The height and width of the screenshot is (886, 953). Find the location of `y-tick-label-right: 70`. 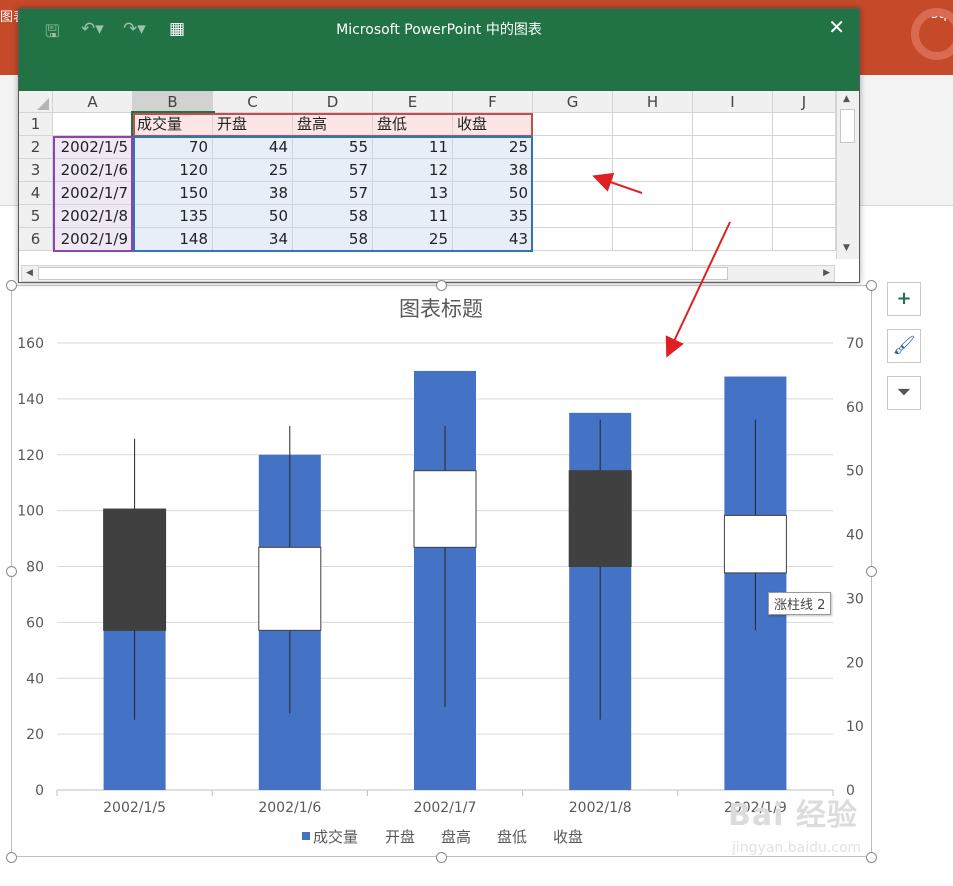

y-tick-label-right: 70 is located at coordinates (855, 344).